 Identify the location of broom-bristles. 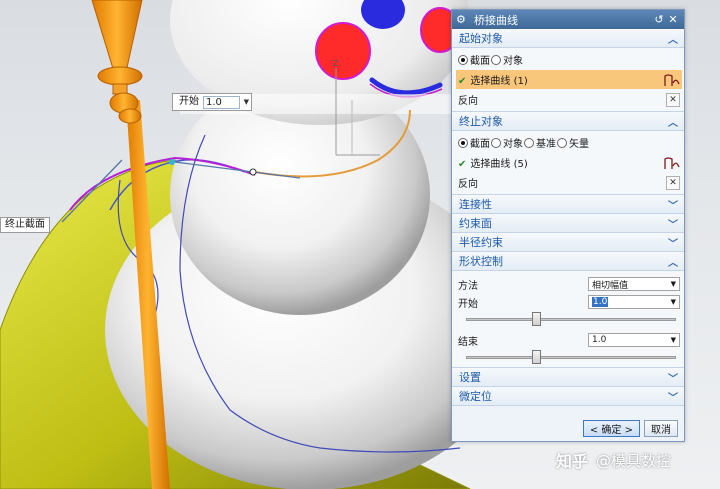
(117, 36).